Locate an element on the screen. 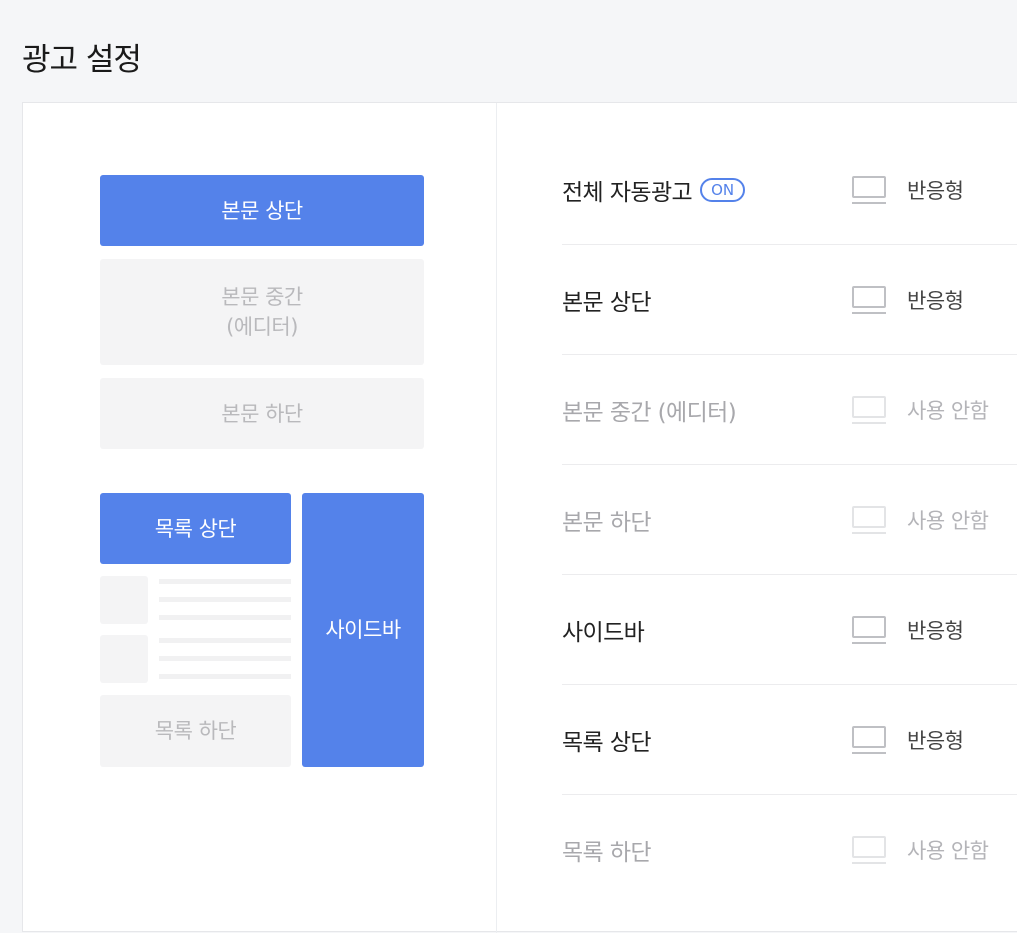 The height and width of the screenshot is (933, 1017). setting-label: 본문 중간 (에디터) is located at coordinates (649, 413).